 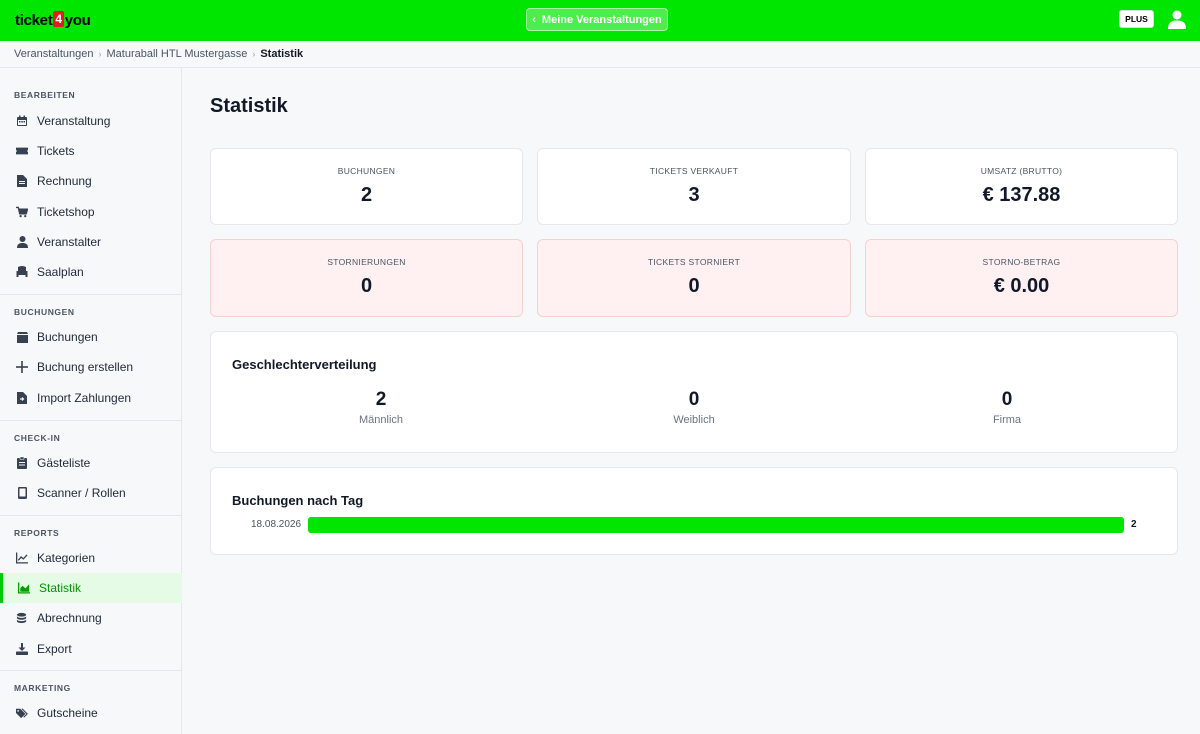 What do you see at coordinates (74, 121) in the screenshot?
I see `sidebar-item-label: Veranstaltung` at bounding box center [74, 121].